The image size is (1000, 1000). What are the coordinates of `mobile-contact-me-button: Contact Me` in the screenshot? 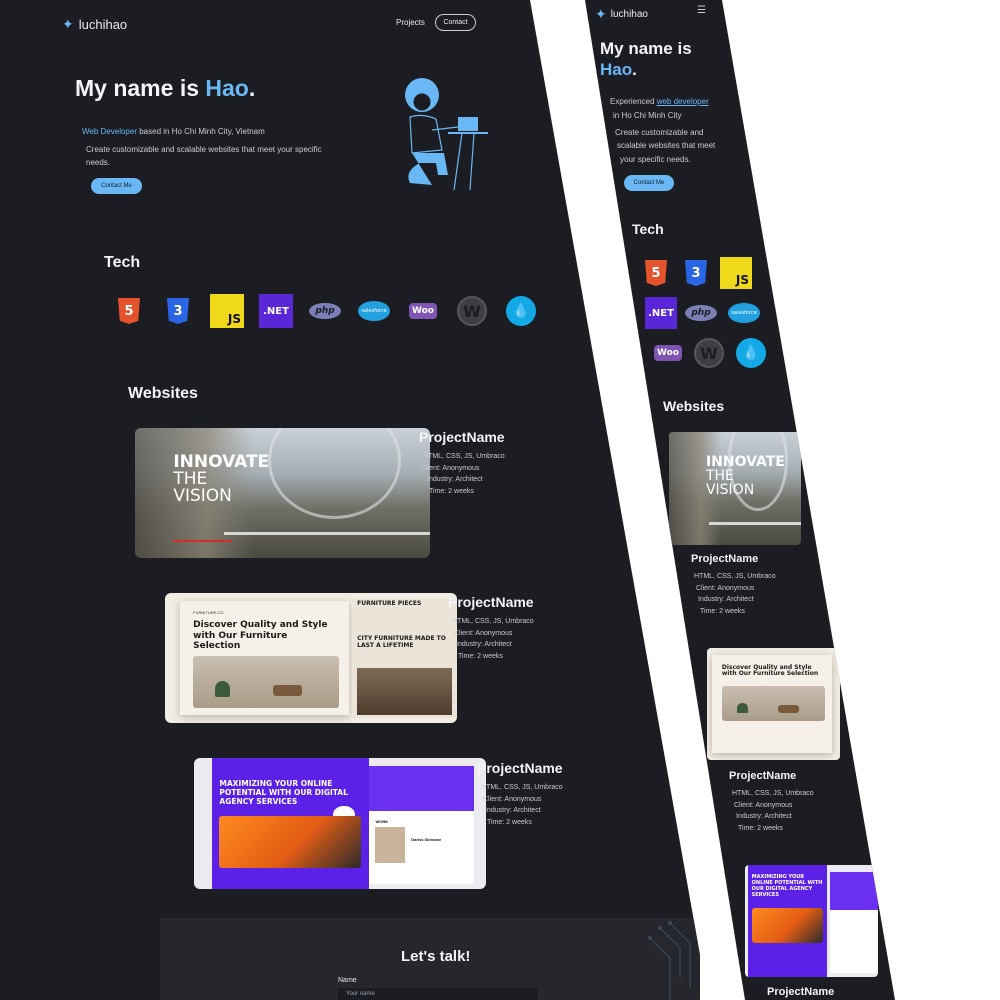 It's located at (649, 183).